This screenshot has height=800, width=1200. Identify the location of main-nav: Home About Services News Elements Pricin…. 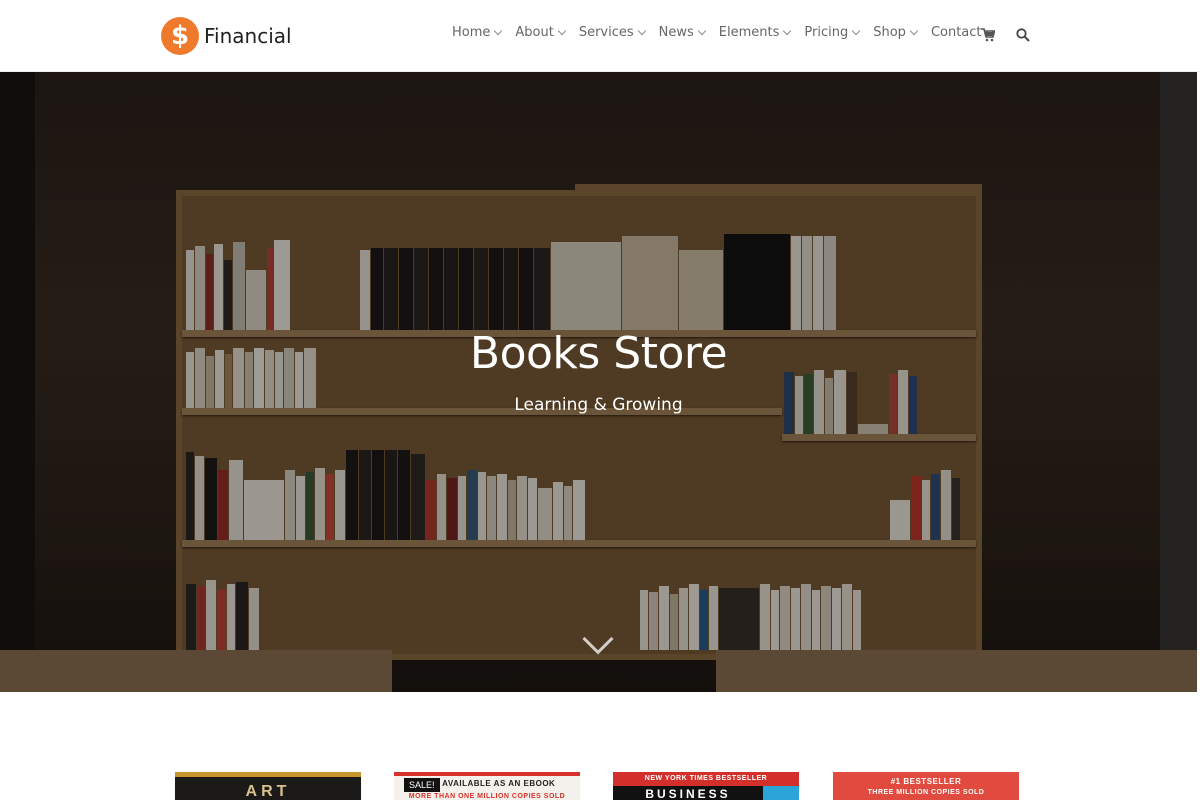
(729, 32).